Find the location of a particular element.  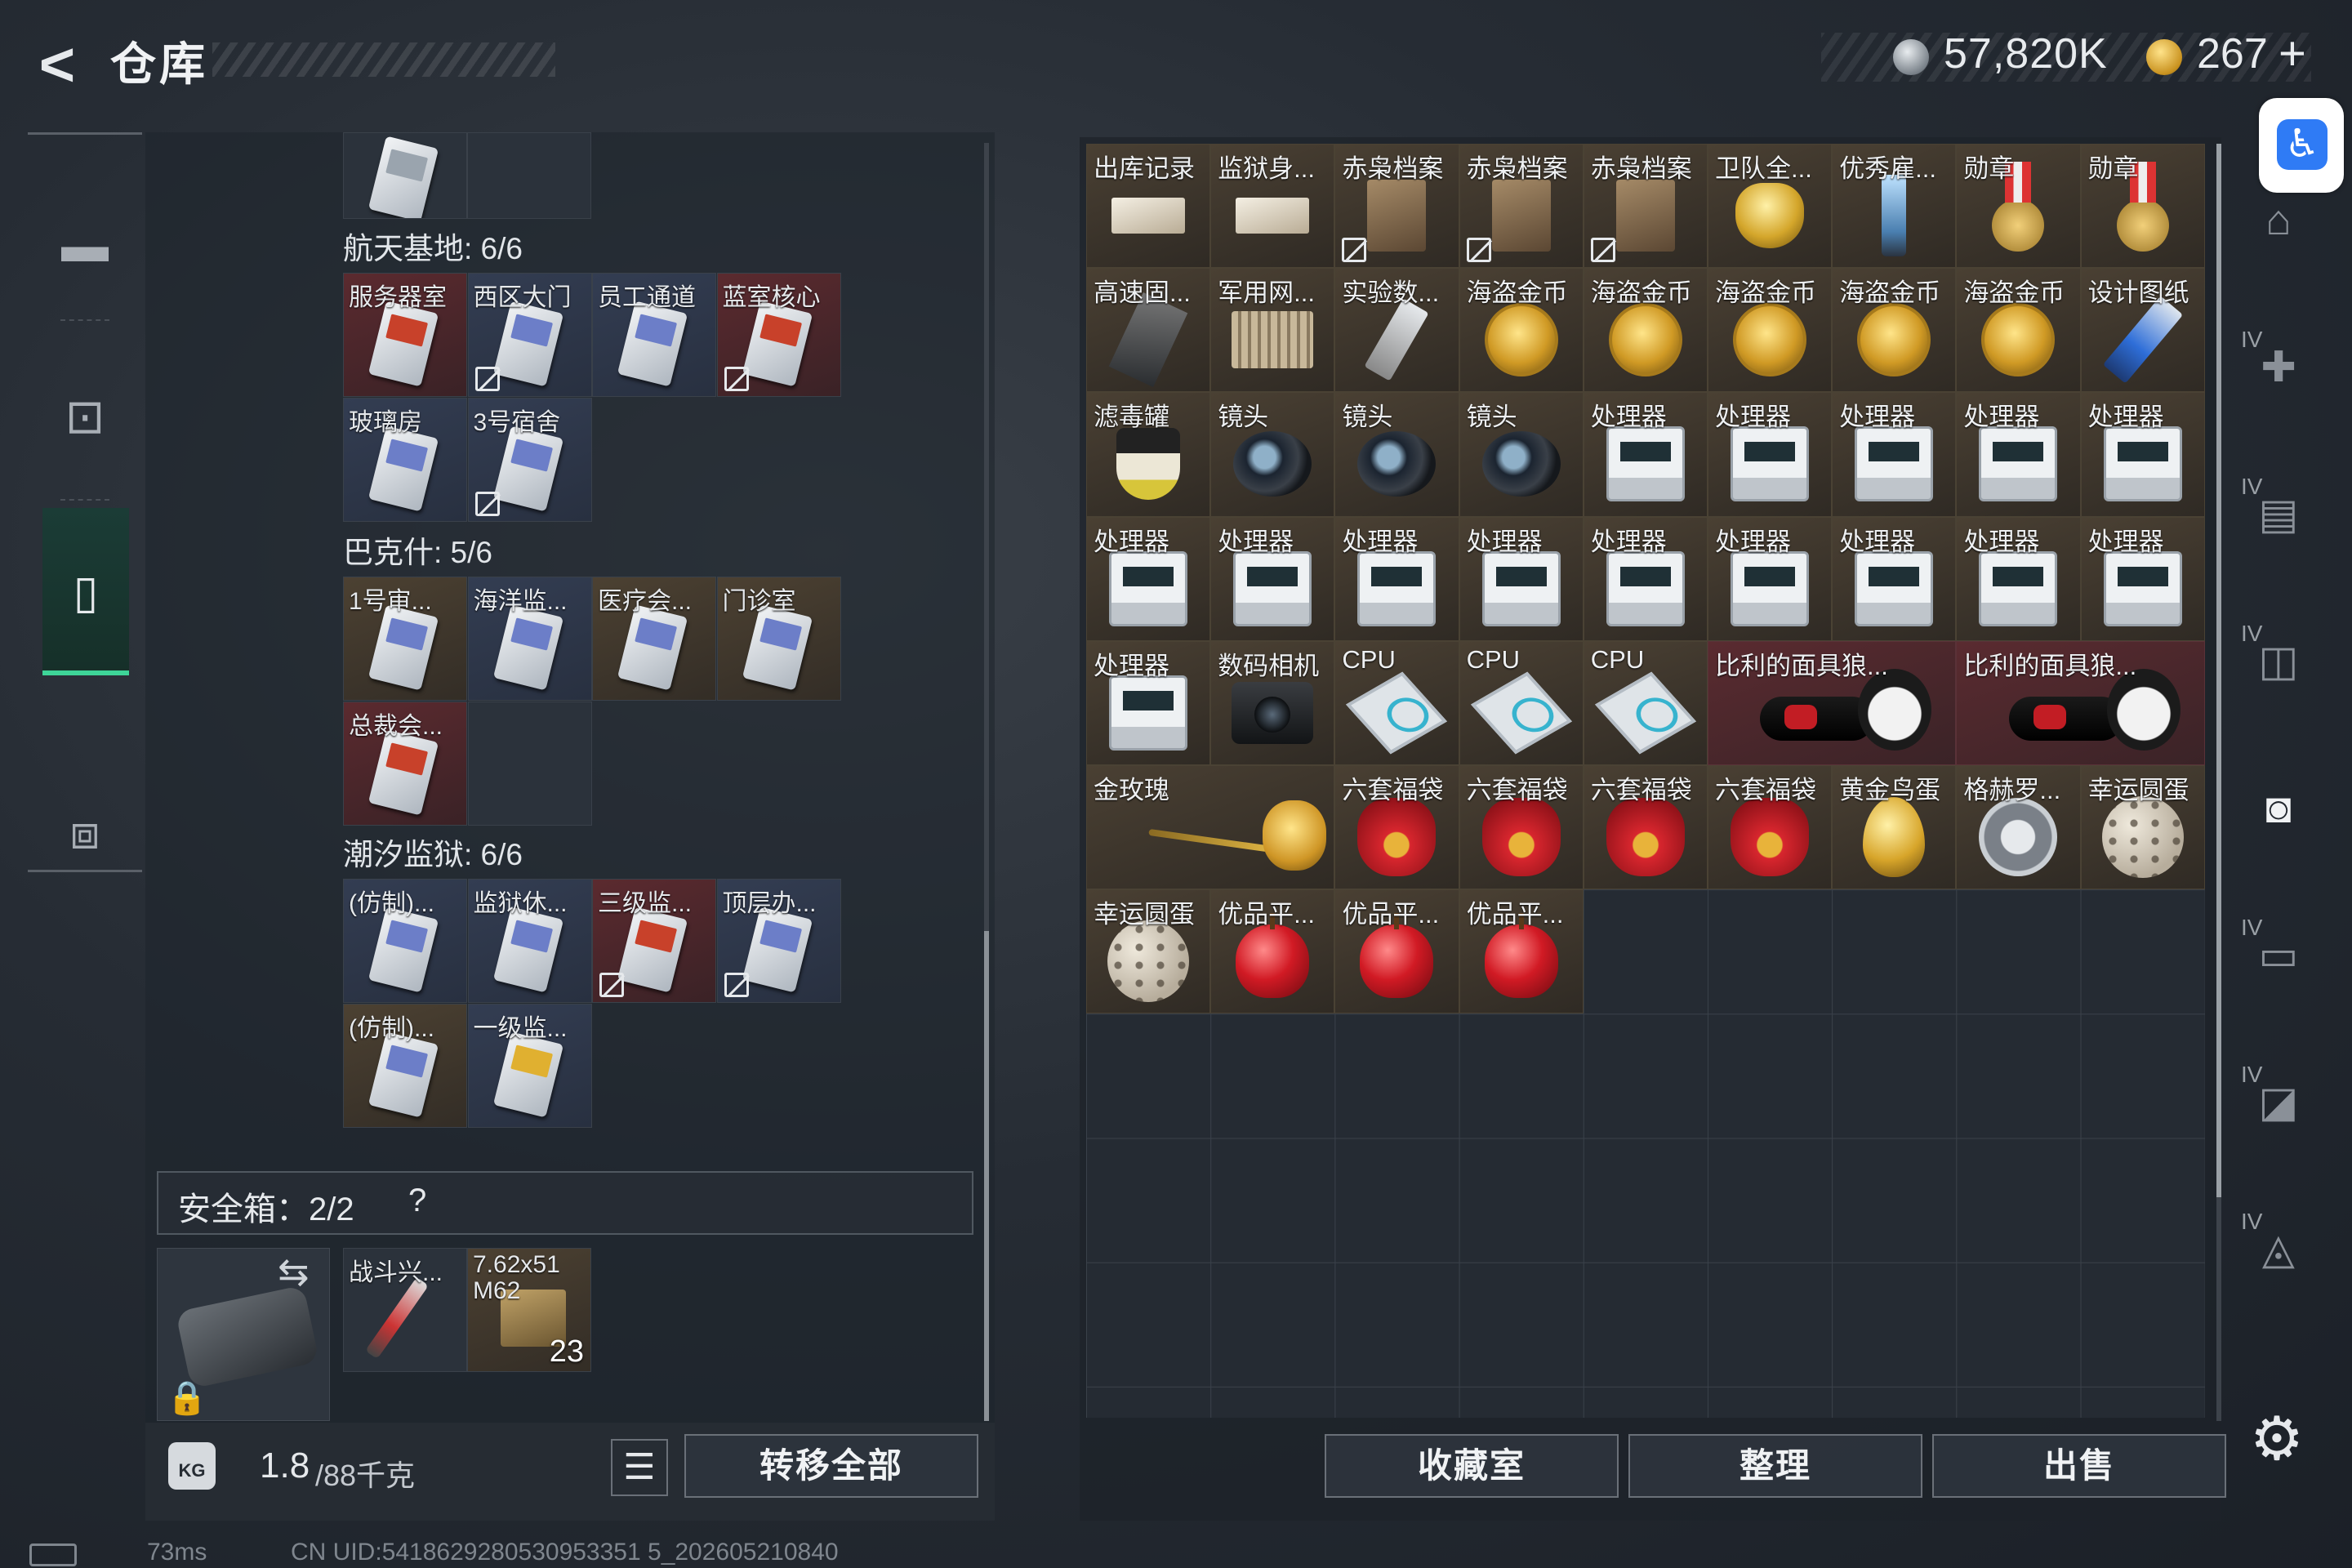

stash-item: 服务器室 is located at coordinates (405, 335).